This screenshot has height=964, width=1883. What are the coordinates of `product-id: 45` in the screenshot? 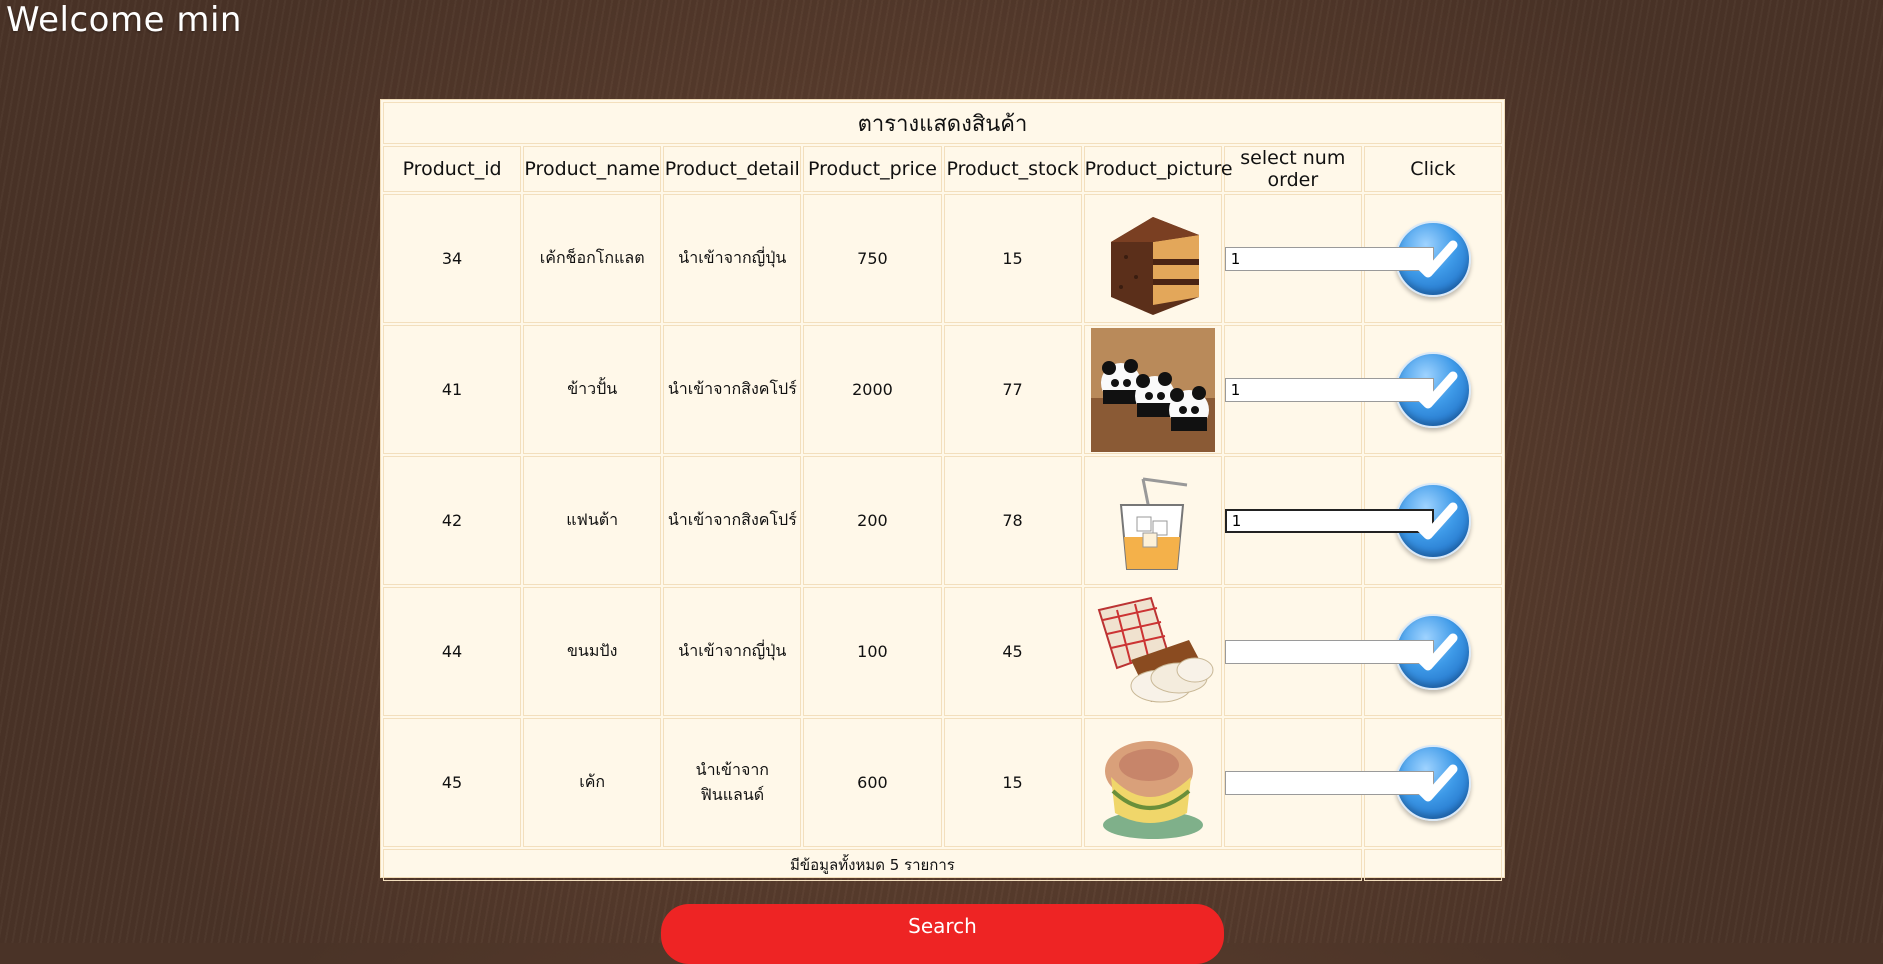 It's located at (452, 782).